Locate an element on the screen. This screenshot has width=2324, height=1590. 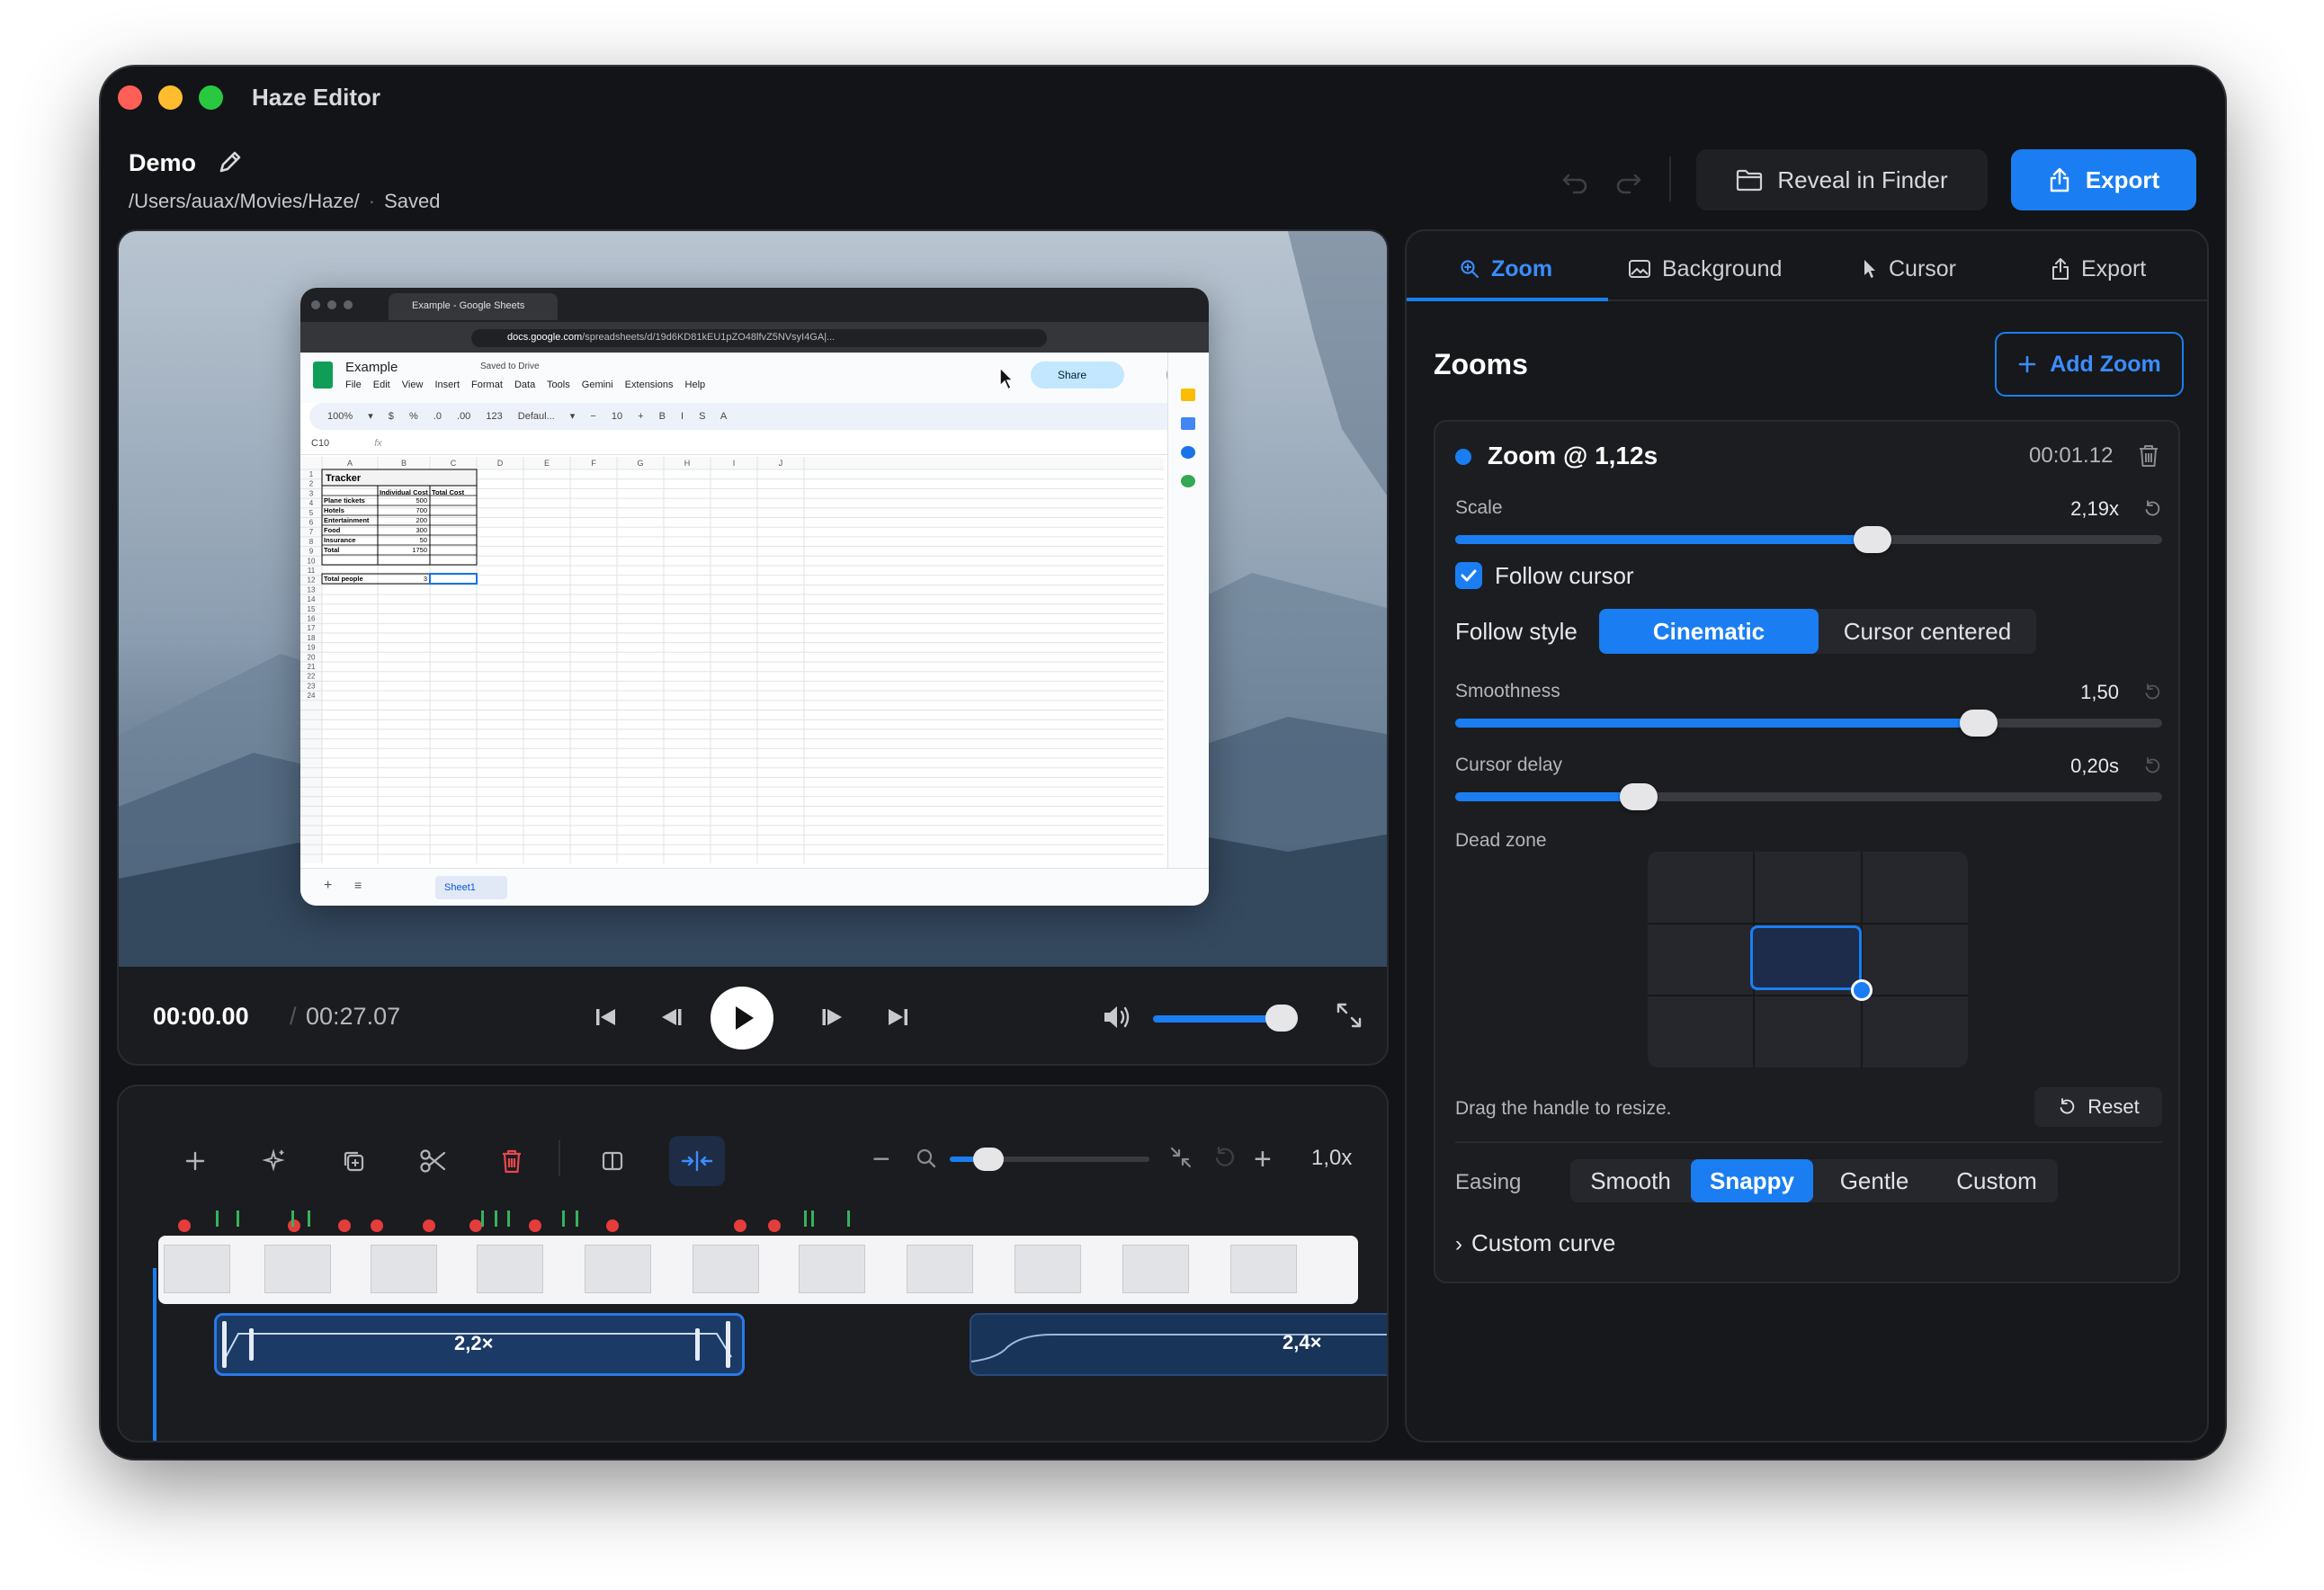
step-forward-button is located at coordinates (833, 1017).